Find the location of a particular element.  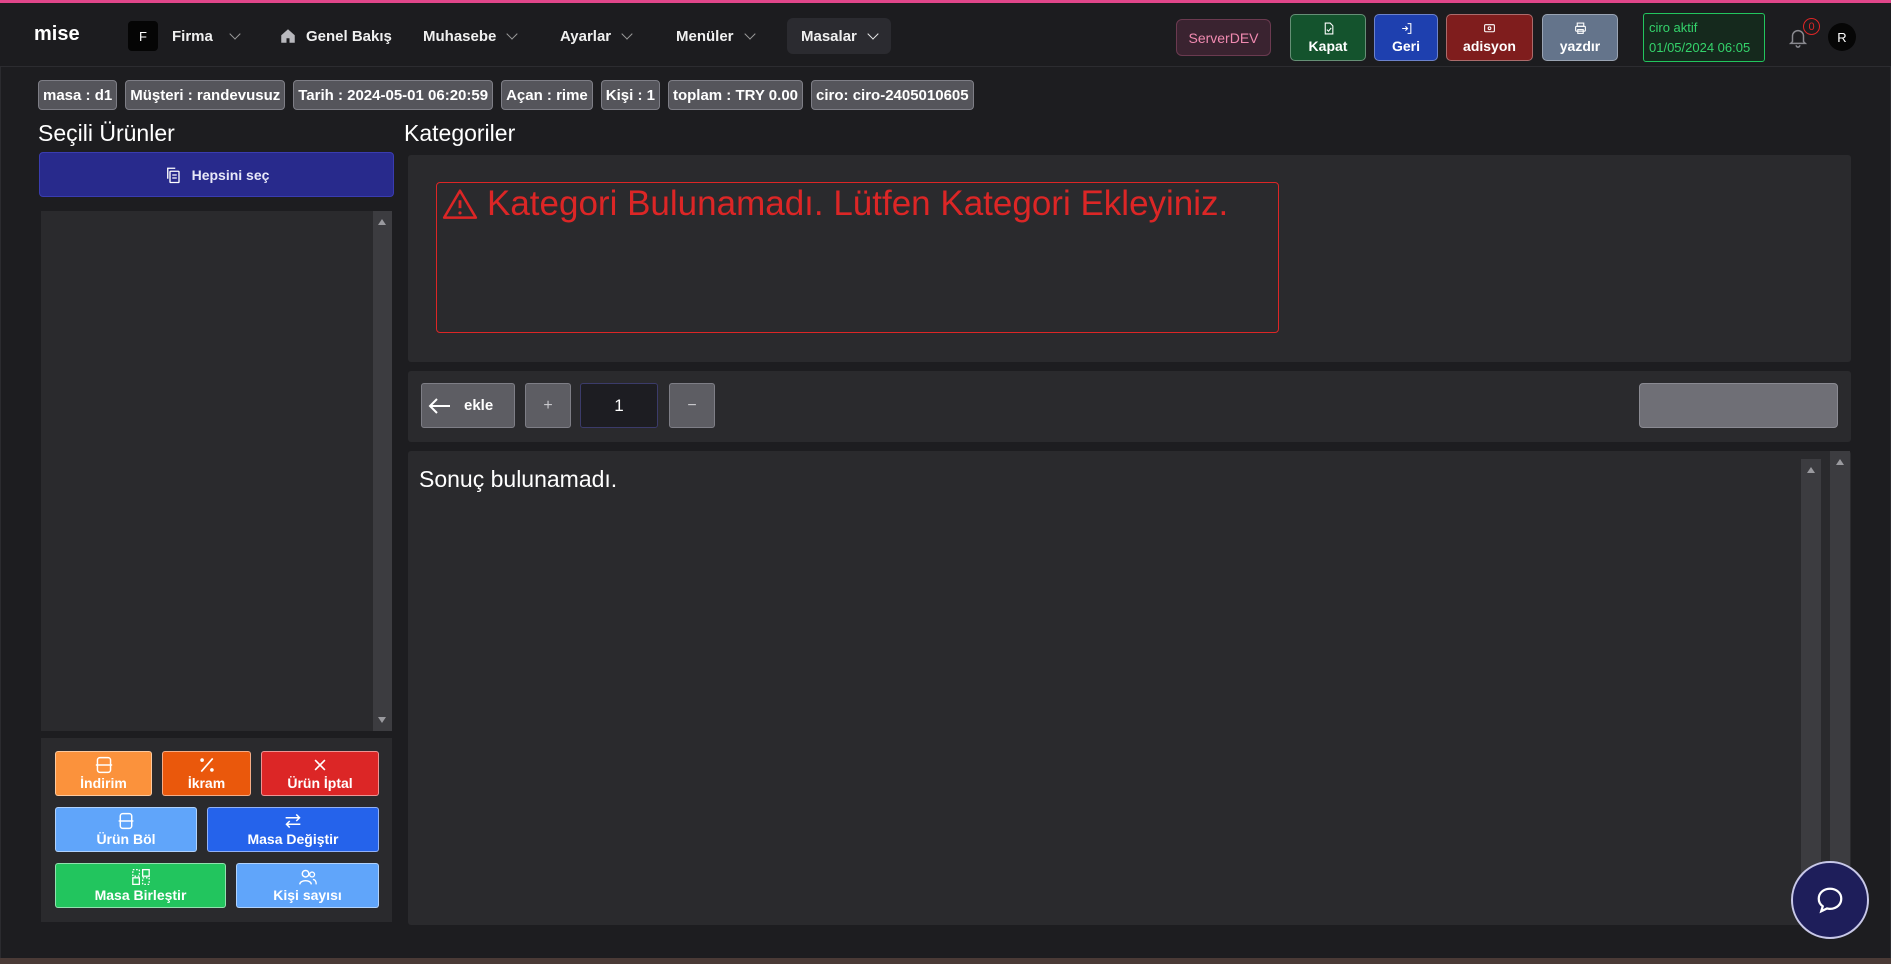

decrement-button: − is located at coordinates (692, 405).